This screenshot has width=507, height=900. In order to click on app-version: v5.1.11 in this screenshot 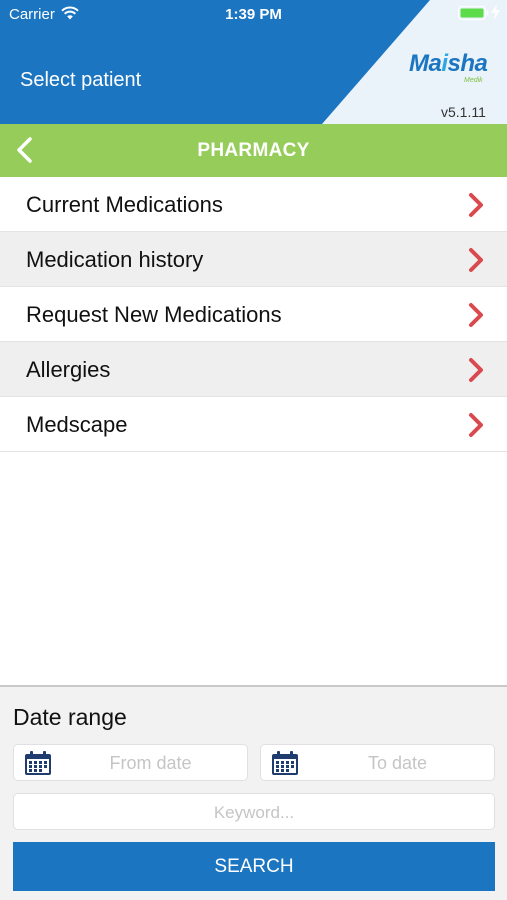, I will do `click(463, 112)`.